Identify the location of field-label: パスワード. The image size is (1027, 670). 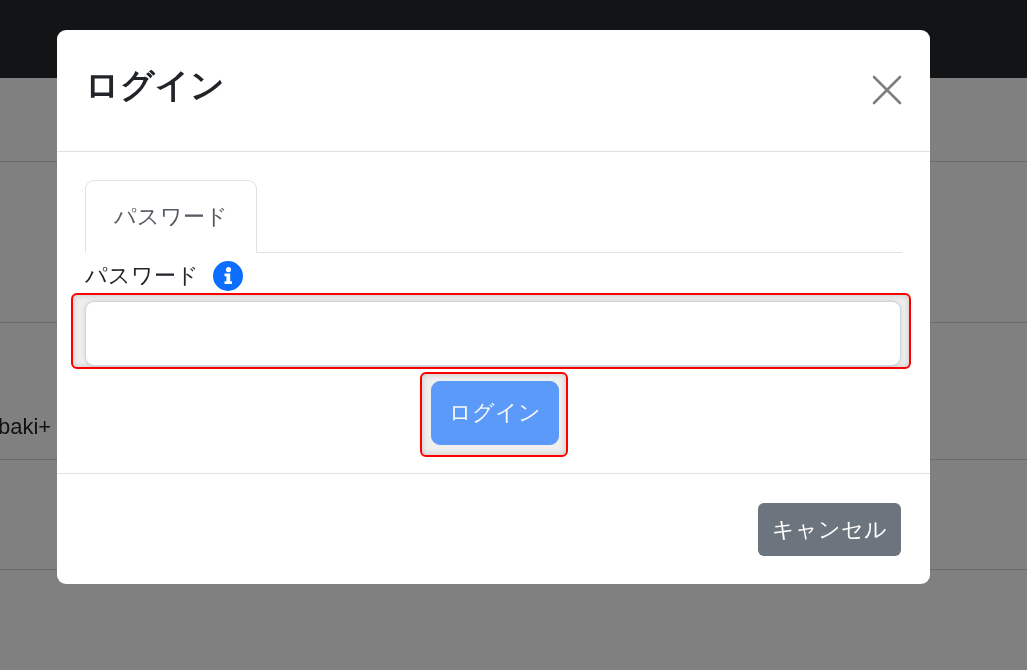
(142, 276).